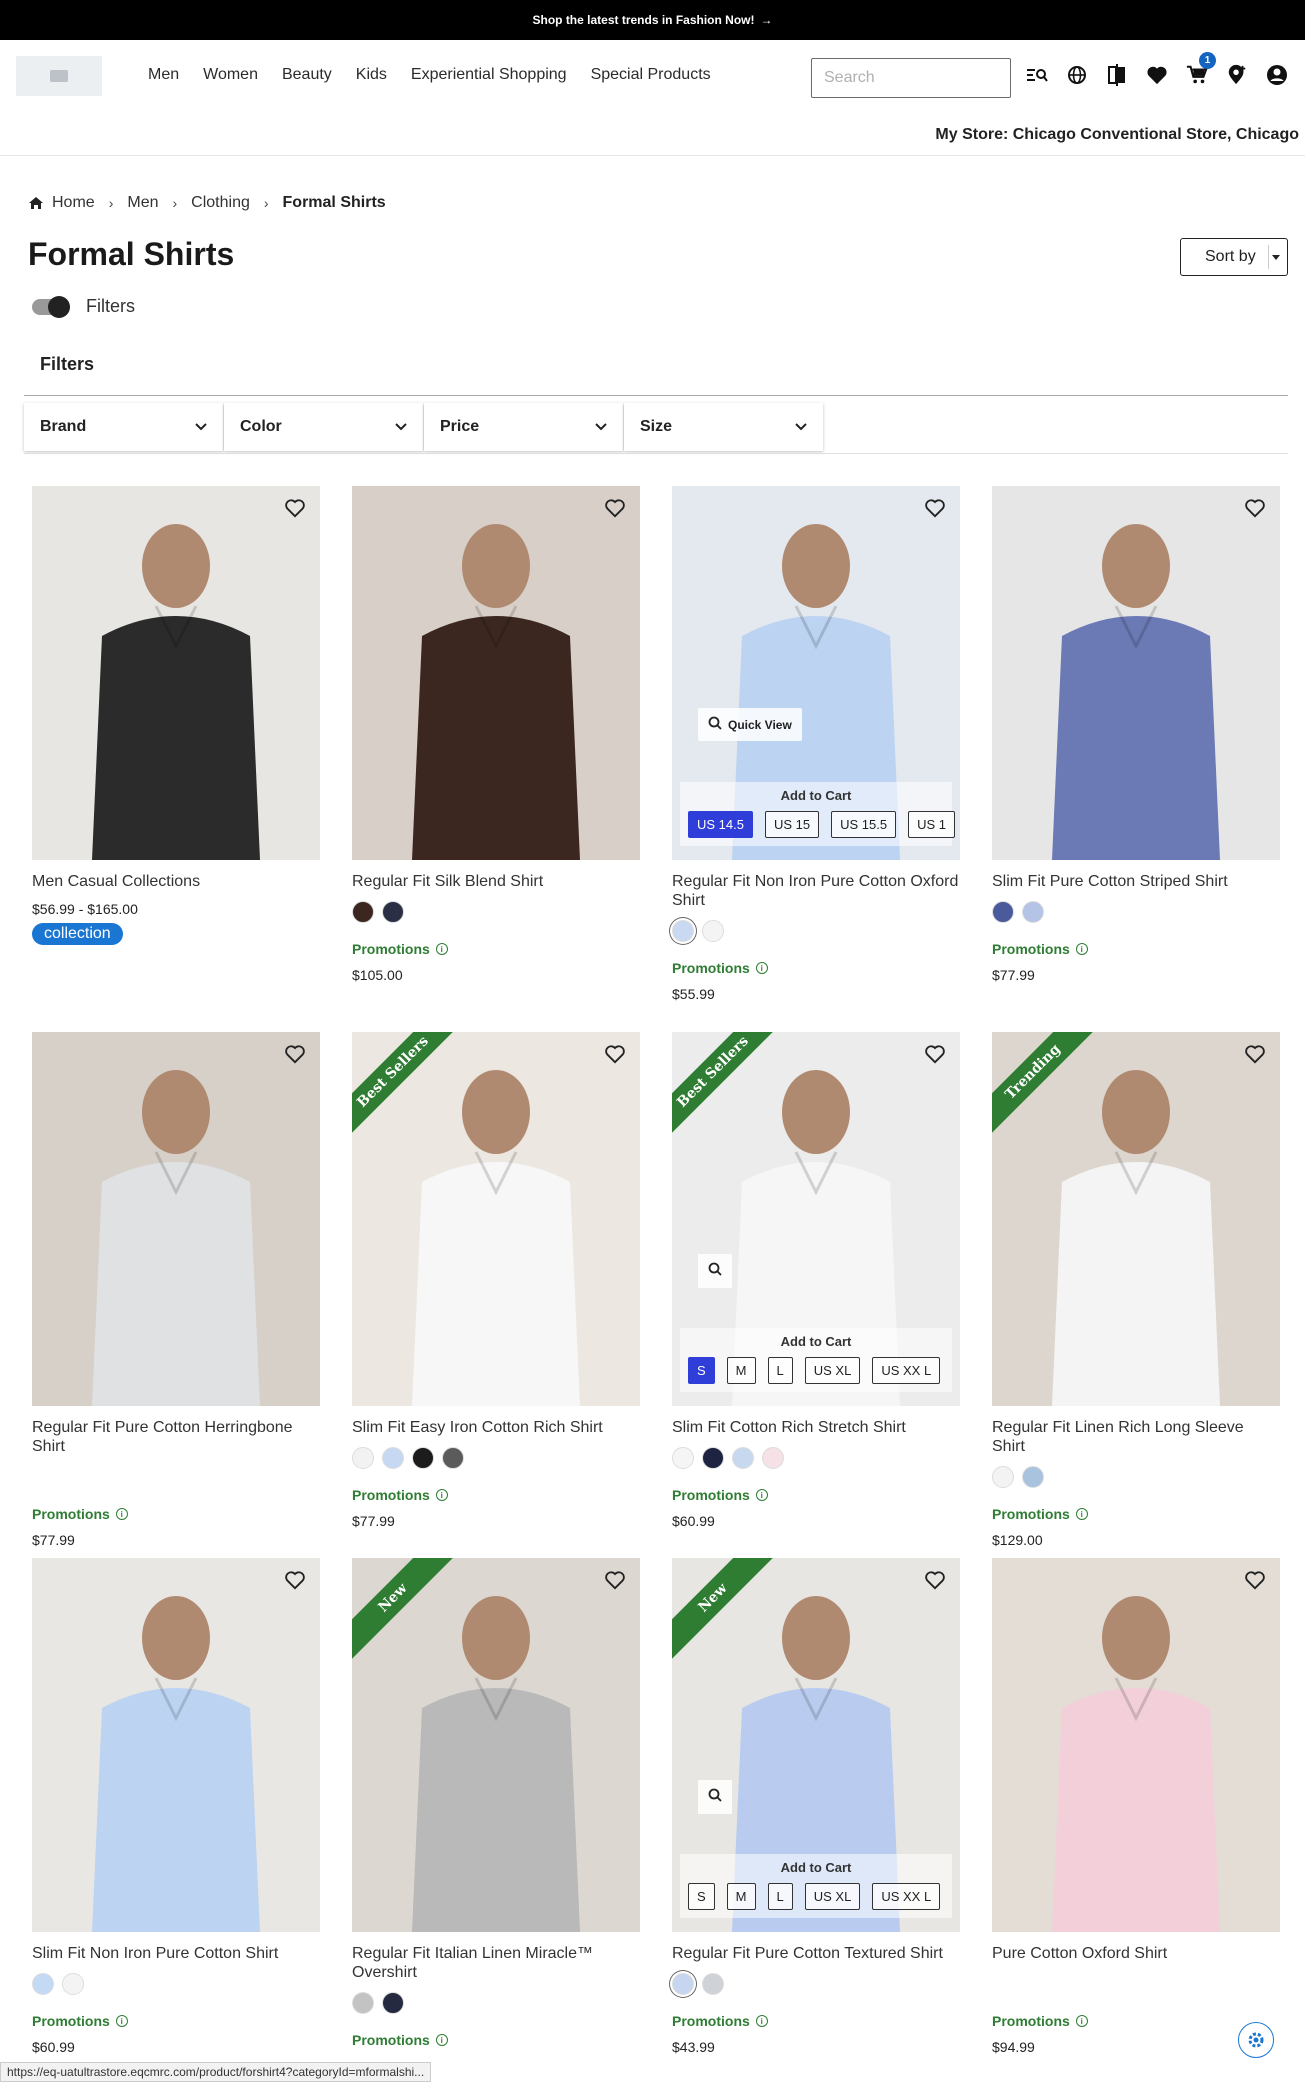 The height and width of the screenshot is (2086, 1305). Describe the element at coordinates (77, 934) in the screenshot. I see `collection-badge: collection` at that location.